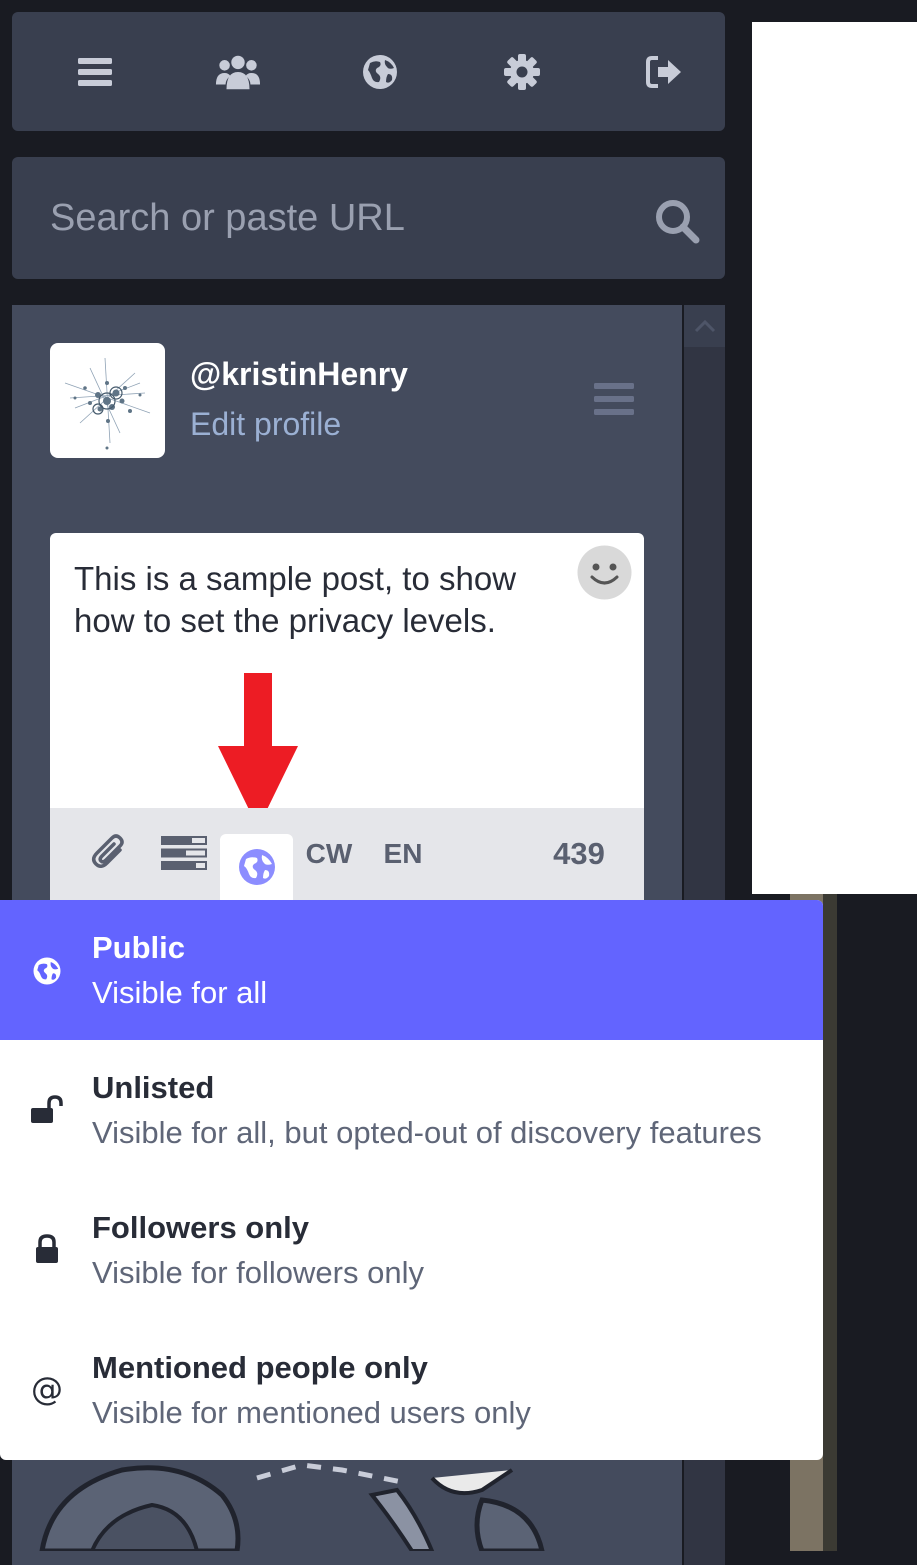  Describe the element at coordinates (47, 1110) in the screenshot. I see `unlock-icon` at that location.